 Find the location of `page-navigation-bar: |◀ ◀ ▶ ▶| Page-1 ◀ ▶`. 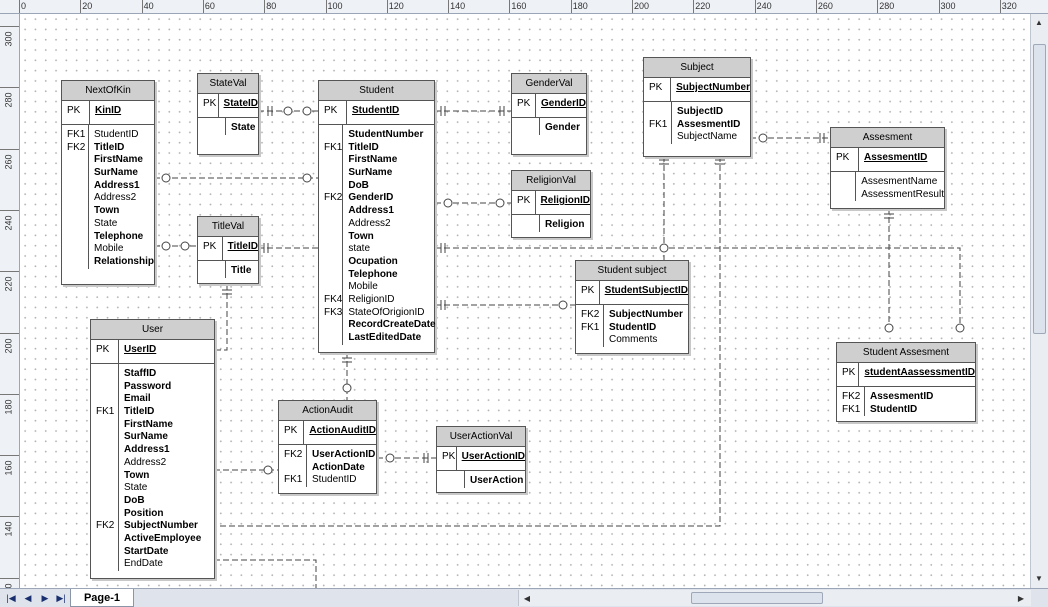

page-navigation-bar: |◀ ◀ ▶ ▶| Page-1 ◀ ▶ is located at coordinates (524, 597).